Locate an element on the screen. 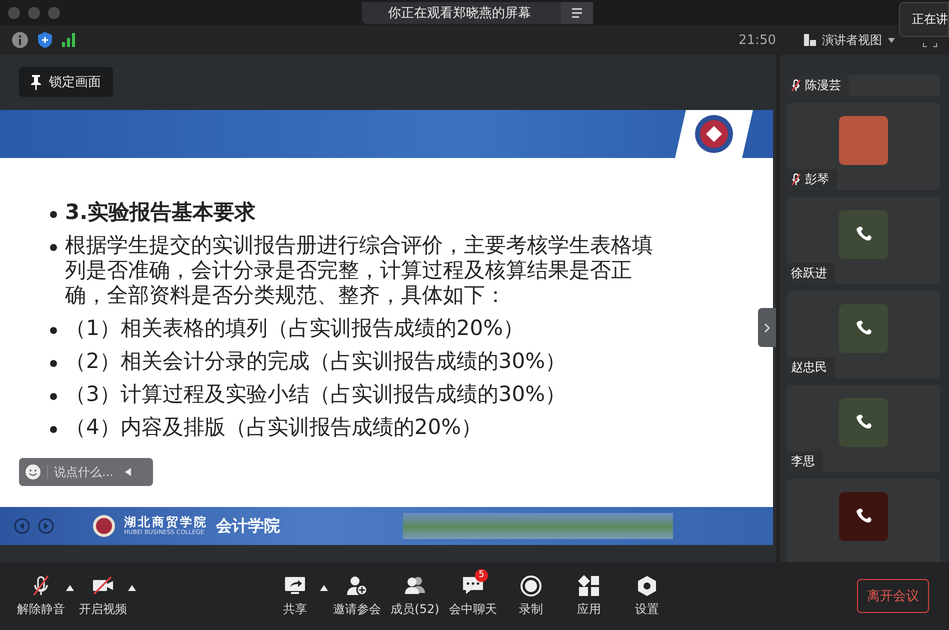 Image resolution: width=949 pixels, height=630 pixels. panel-toggle-handle is located at coordinates (767, 327).